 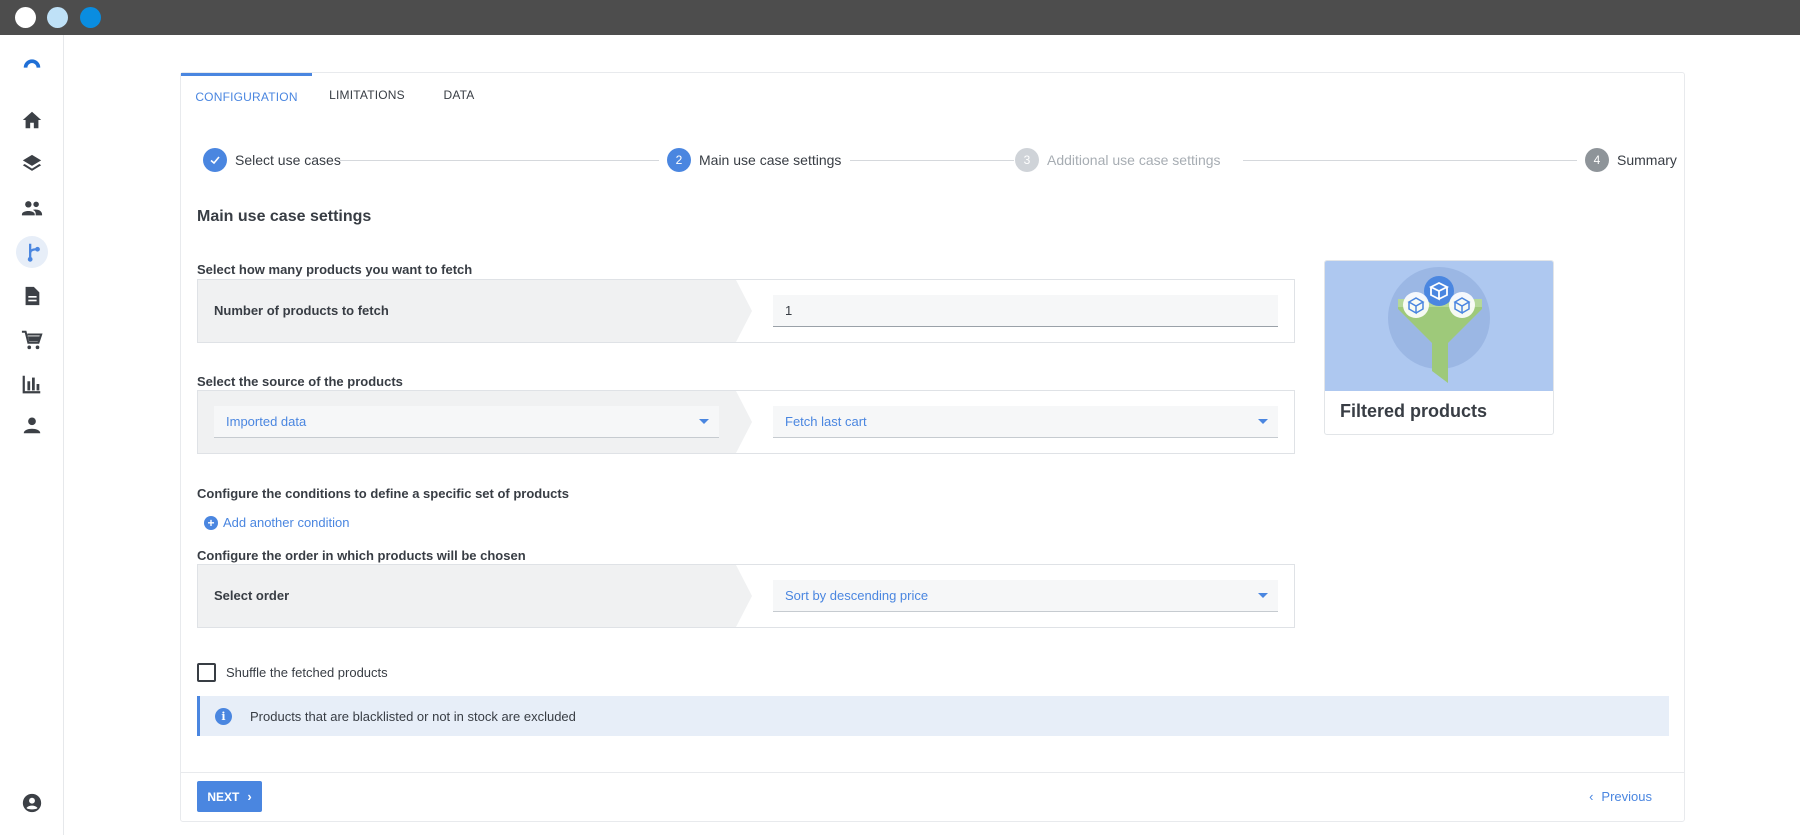 What do you see at coordinates (826, 421) in the screenshot?
I see `fetch-mode-value: Fetch last cart` at bounding box center [826, 421].